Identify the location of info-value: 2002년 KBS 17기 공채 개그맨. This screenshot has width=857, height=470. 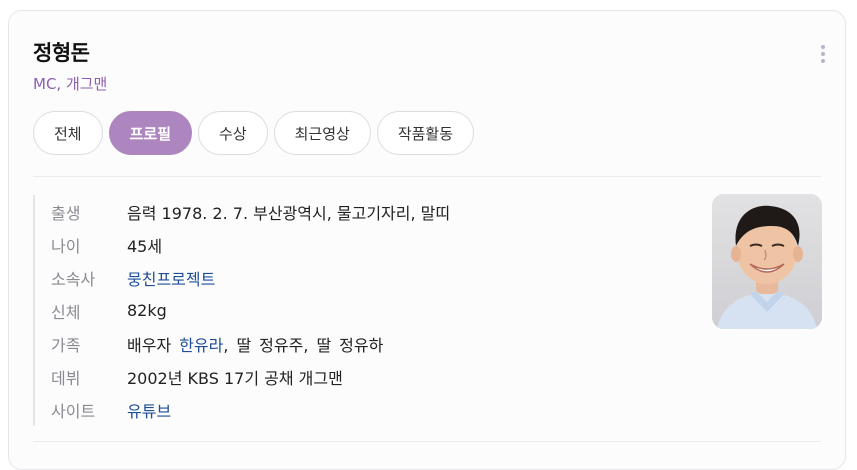
(235, 378).